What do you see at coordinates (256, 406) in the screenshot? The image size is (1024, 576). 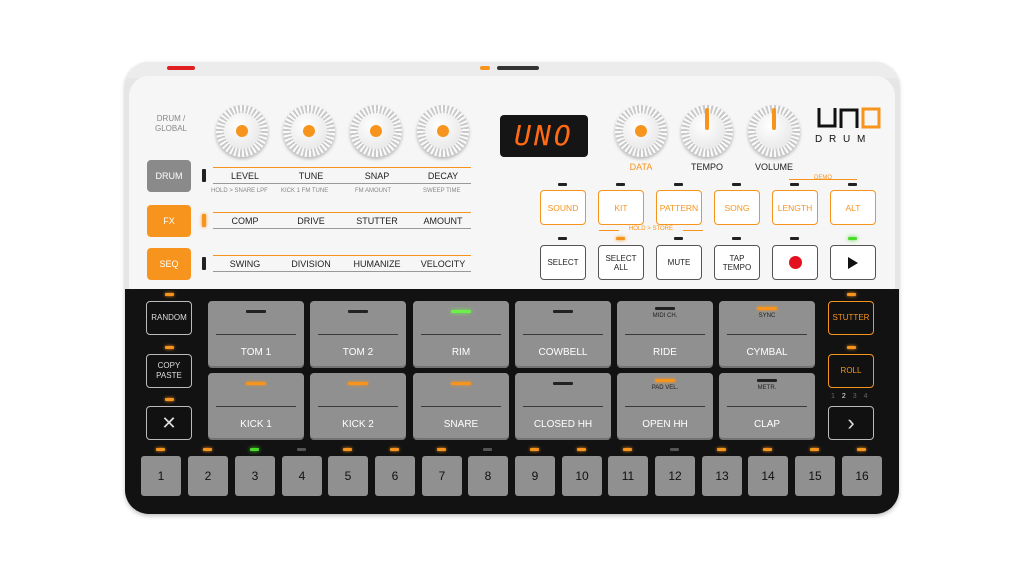 I see `pad-kick-1: KICK 1` at bounding box center [256, 406].